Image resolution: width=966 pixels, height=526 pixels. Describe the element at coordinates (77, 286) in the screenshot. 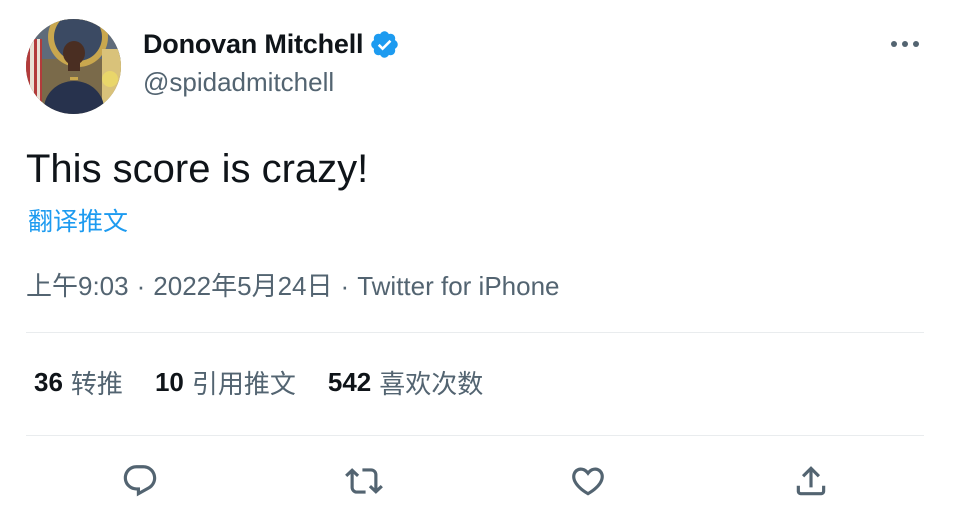

I see `tweet-time: 上午9:03` at that location.